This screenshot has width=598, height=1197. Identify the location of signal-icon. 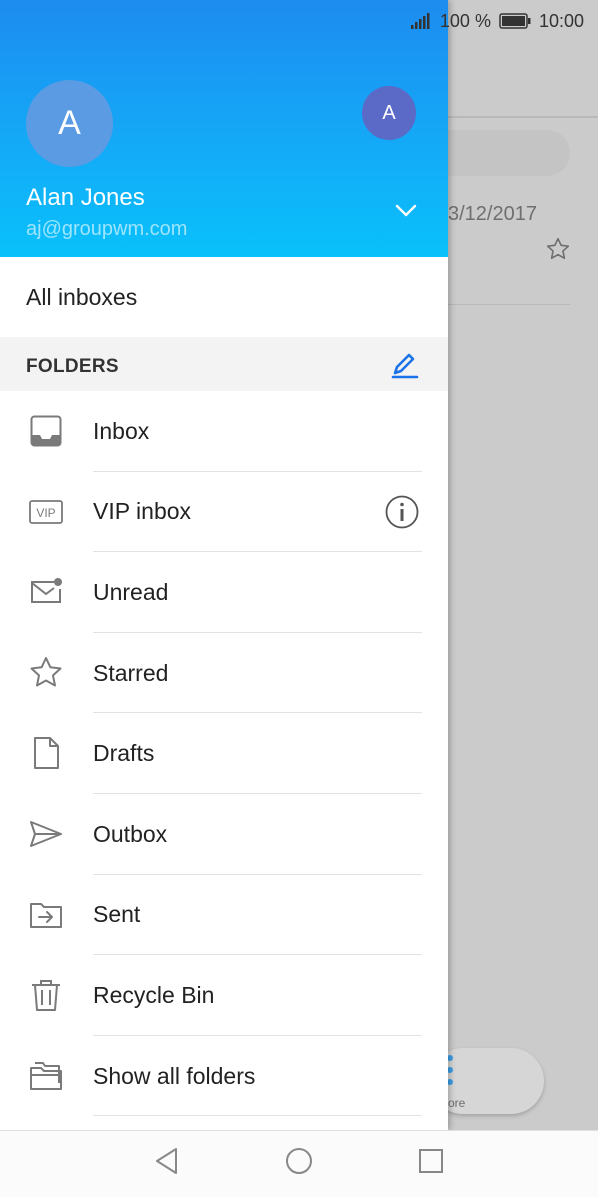
(420, 21).